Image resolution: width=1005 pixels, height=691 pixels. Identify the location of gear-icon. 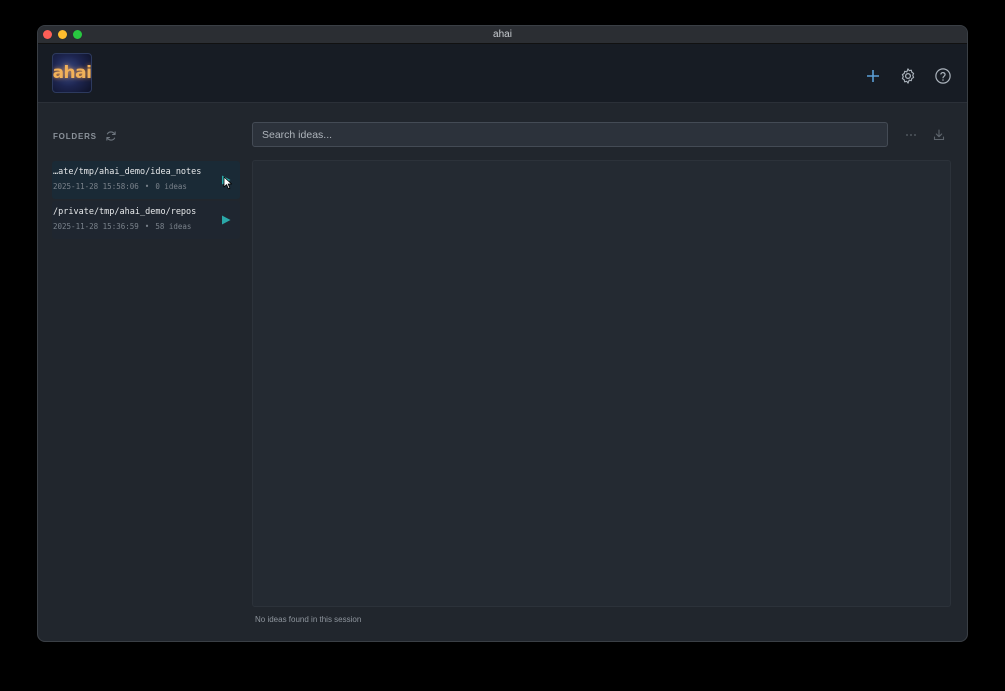
(908, 76).